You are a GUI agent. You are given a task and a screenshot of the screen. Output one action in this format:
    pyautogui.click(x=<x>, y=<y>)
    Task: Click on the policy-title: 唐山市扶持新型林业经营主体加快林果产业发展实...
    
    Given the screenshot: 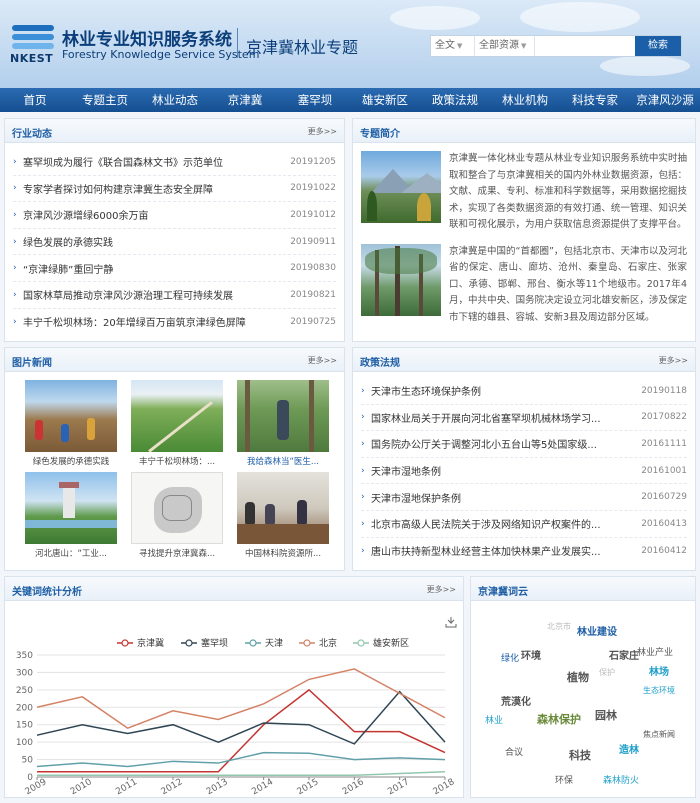 What is the action you would take?
    pyautogui.click(x=503, y=550)
    